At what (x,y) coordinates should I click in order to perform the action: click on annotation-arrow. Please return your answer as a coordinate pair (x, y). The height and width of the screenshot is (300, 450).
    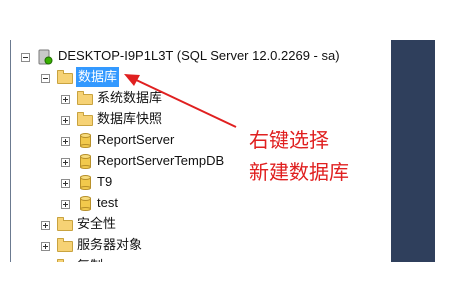
    Looking at the image, I should click on (180, 101).